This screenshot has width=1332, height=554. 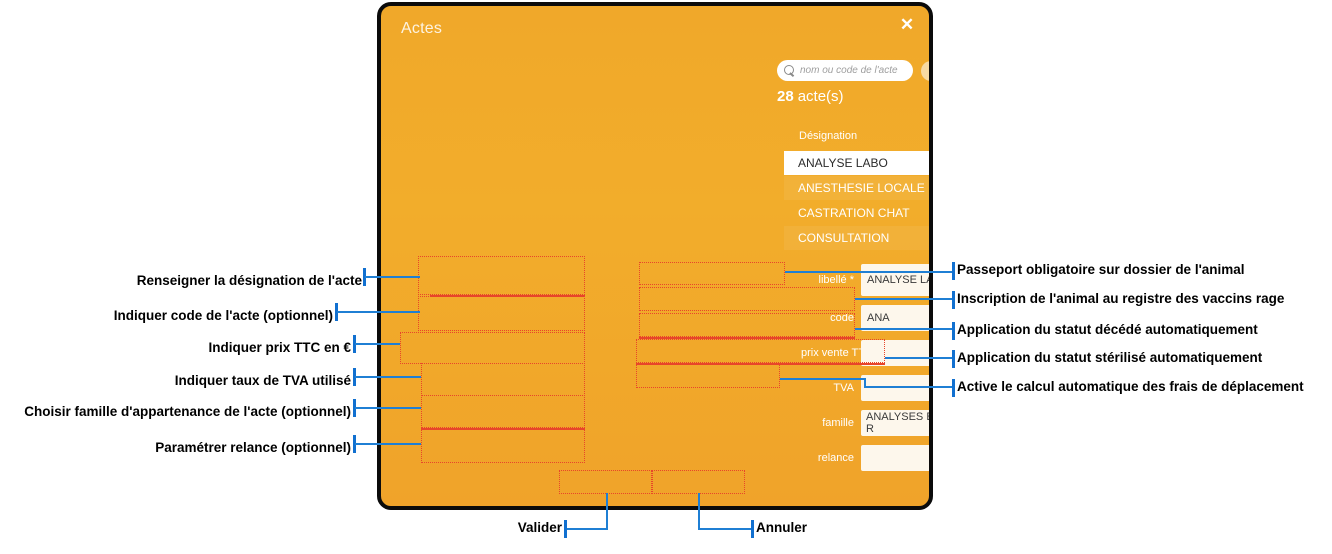 What do you see at coordinates (253, 447) in the screenshot?
I see `annotation-left-6: Paramétrer relance (optionnel)` at bounding box center [253, 447].